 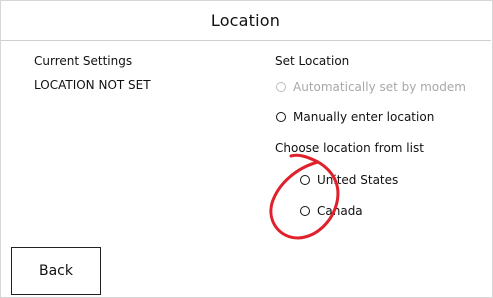 I want to click on radio-label: Canada, so click(x=340, y=211).